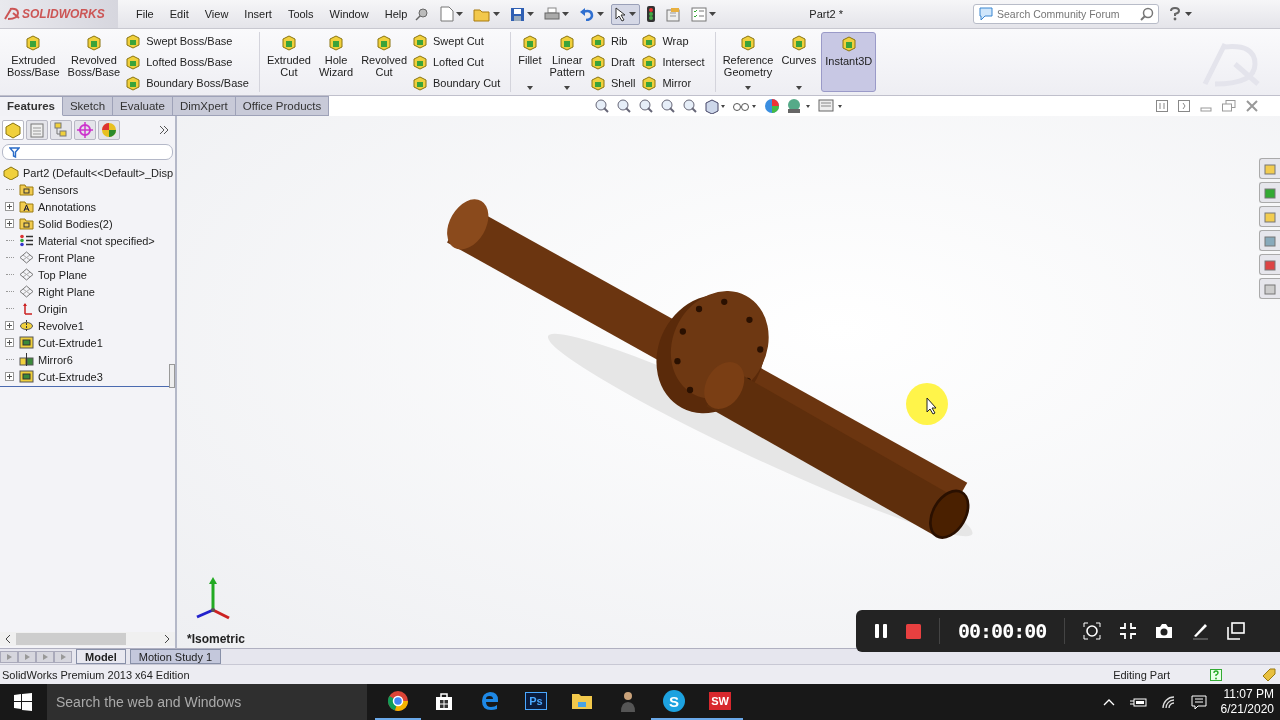 The width and height of the screenshot is (1280, 720). What do you see at coordinates (1162, 106) in the screenshot?
I see `tile-left-icon` at bounding box center [1162, 106].